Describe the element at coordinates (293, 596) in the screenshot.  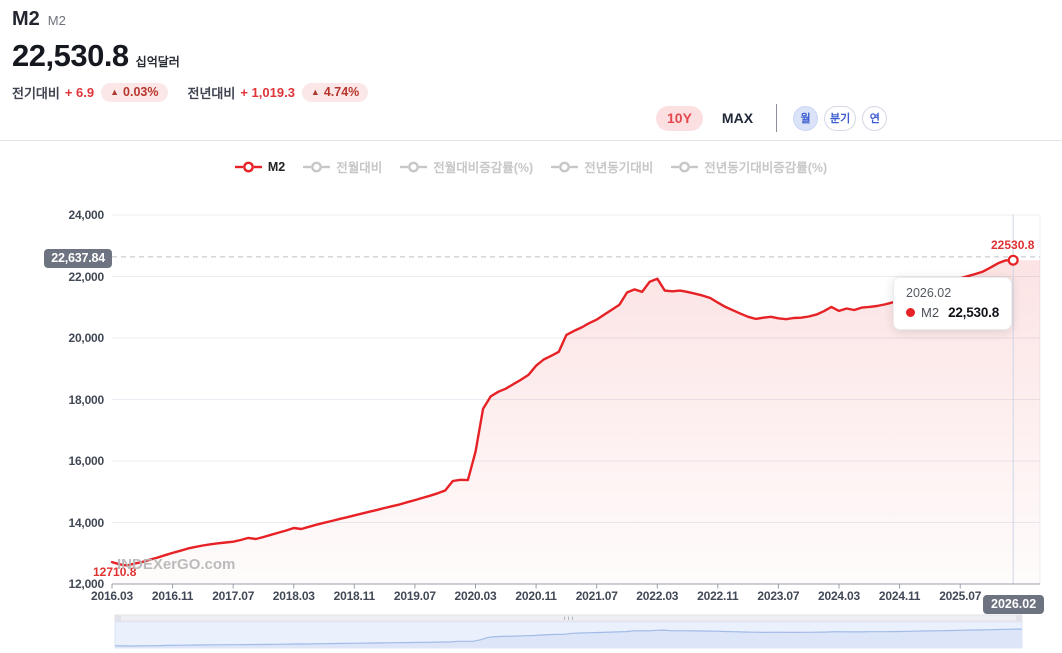
I see `x-axis-label: 2018.03` at that location.